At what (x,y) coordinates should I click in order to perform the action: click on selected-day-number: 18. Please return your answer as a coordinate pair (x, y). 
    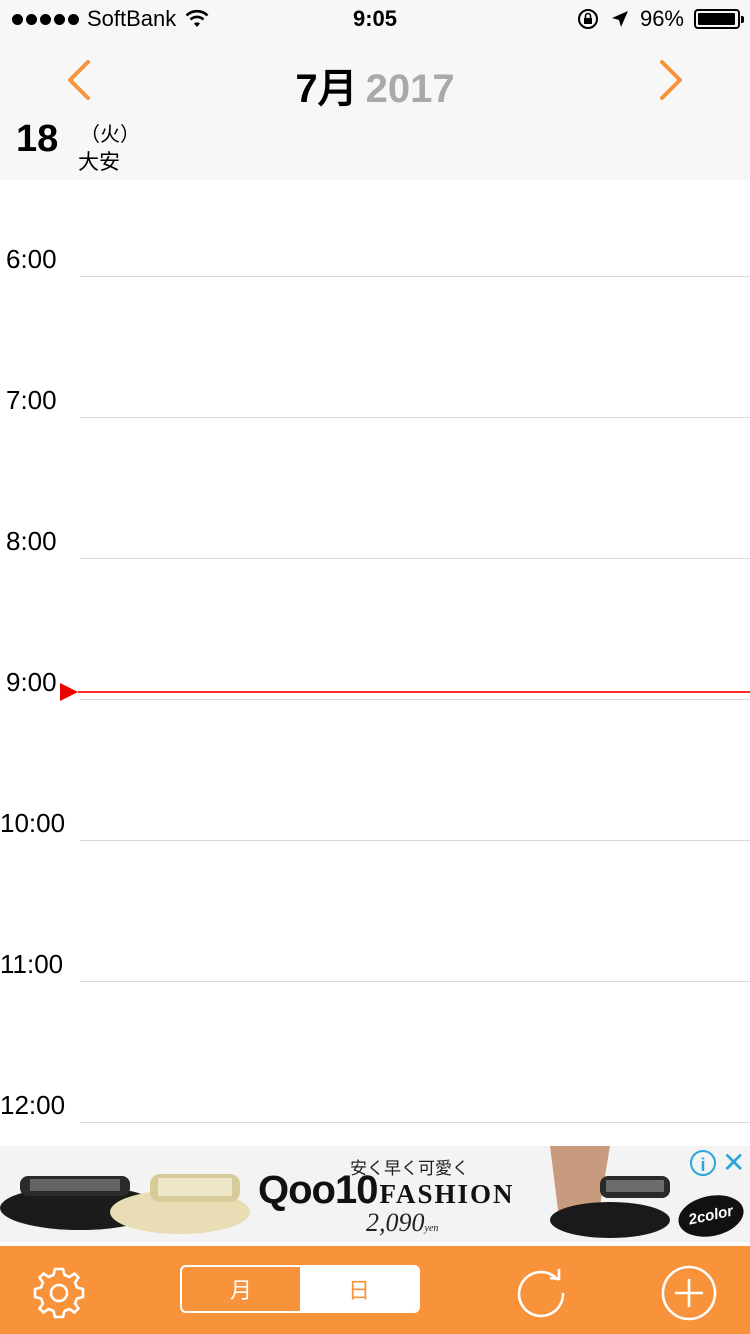
    Looking at the image, I should click on (37, 139).